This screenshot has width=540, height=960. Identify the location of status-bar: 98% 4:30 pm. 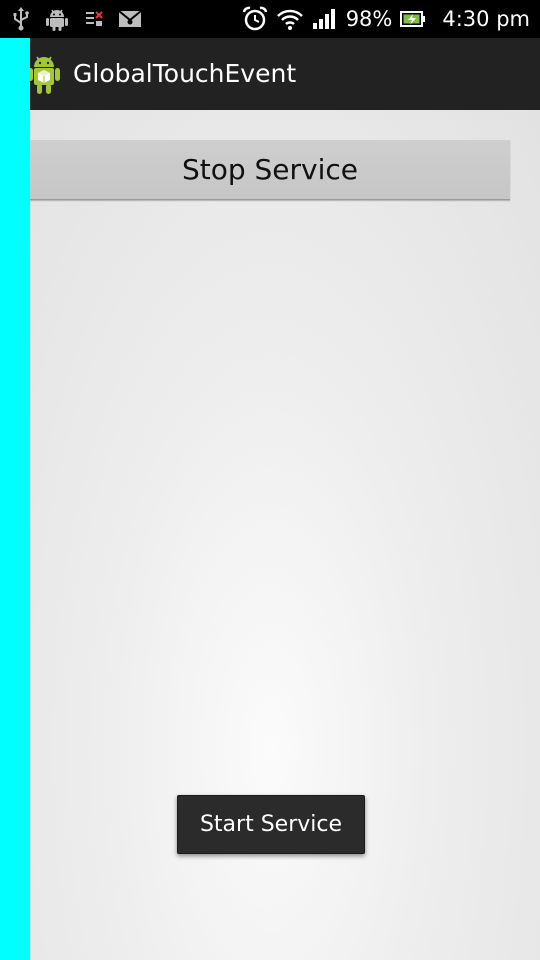
(270, 19).